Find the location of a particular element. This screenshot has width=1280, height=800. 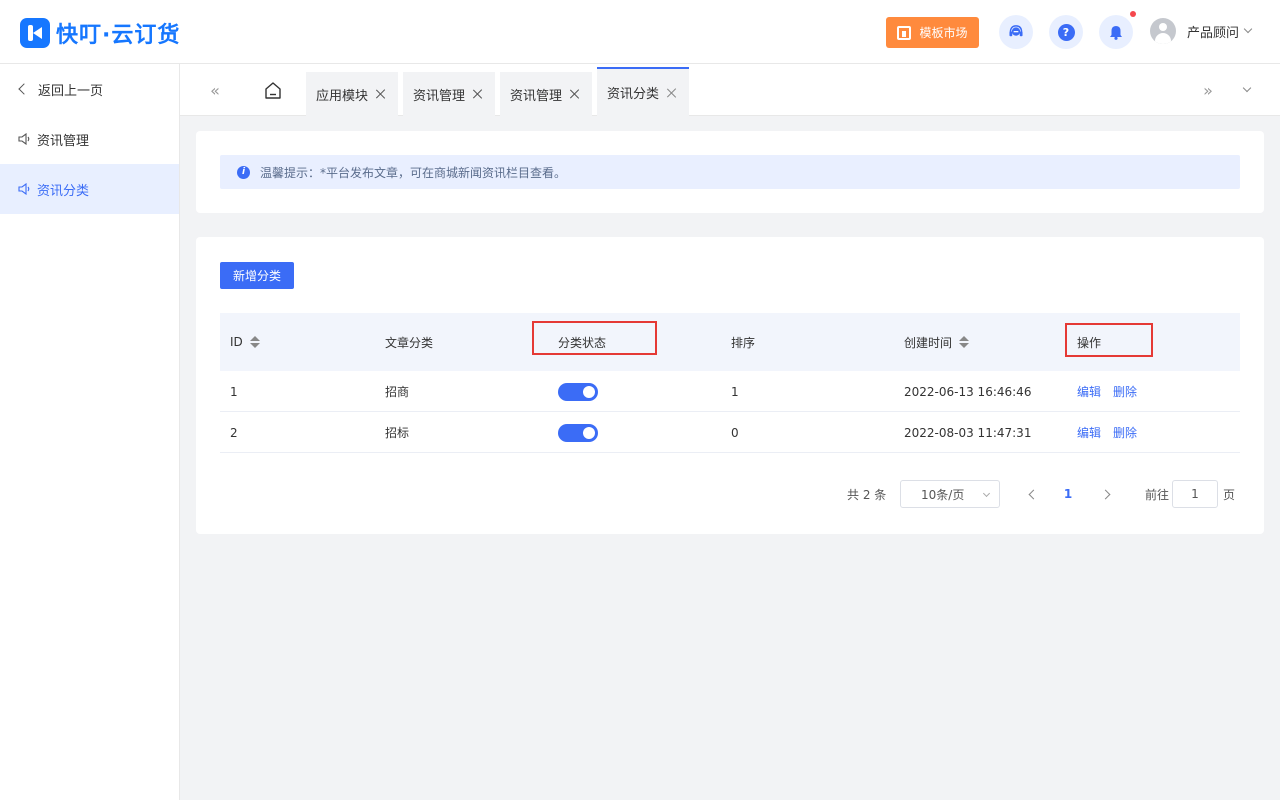

chevron-right-icon is located at coordinates (1105, 494).